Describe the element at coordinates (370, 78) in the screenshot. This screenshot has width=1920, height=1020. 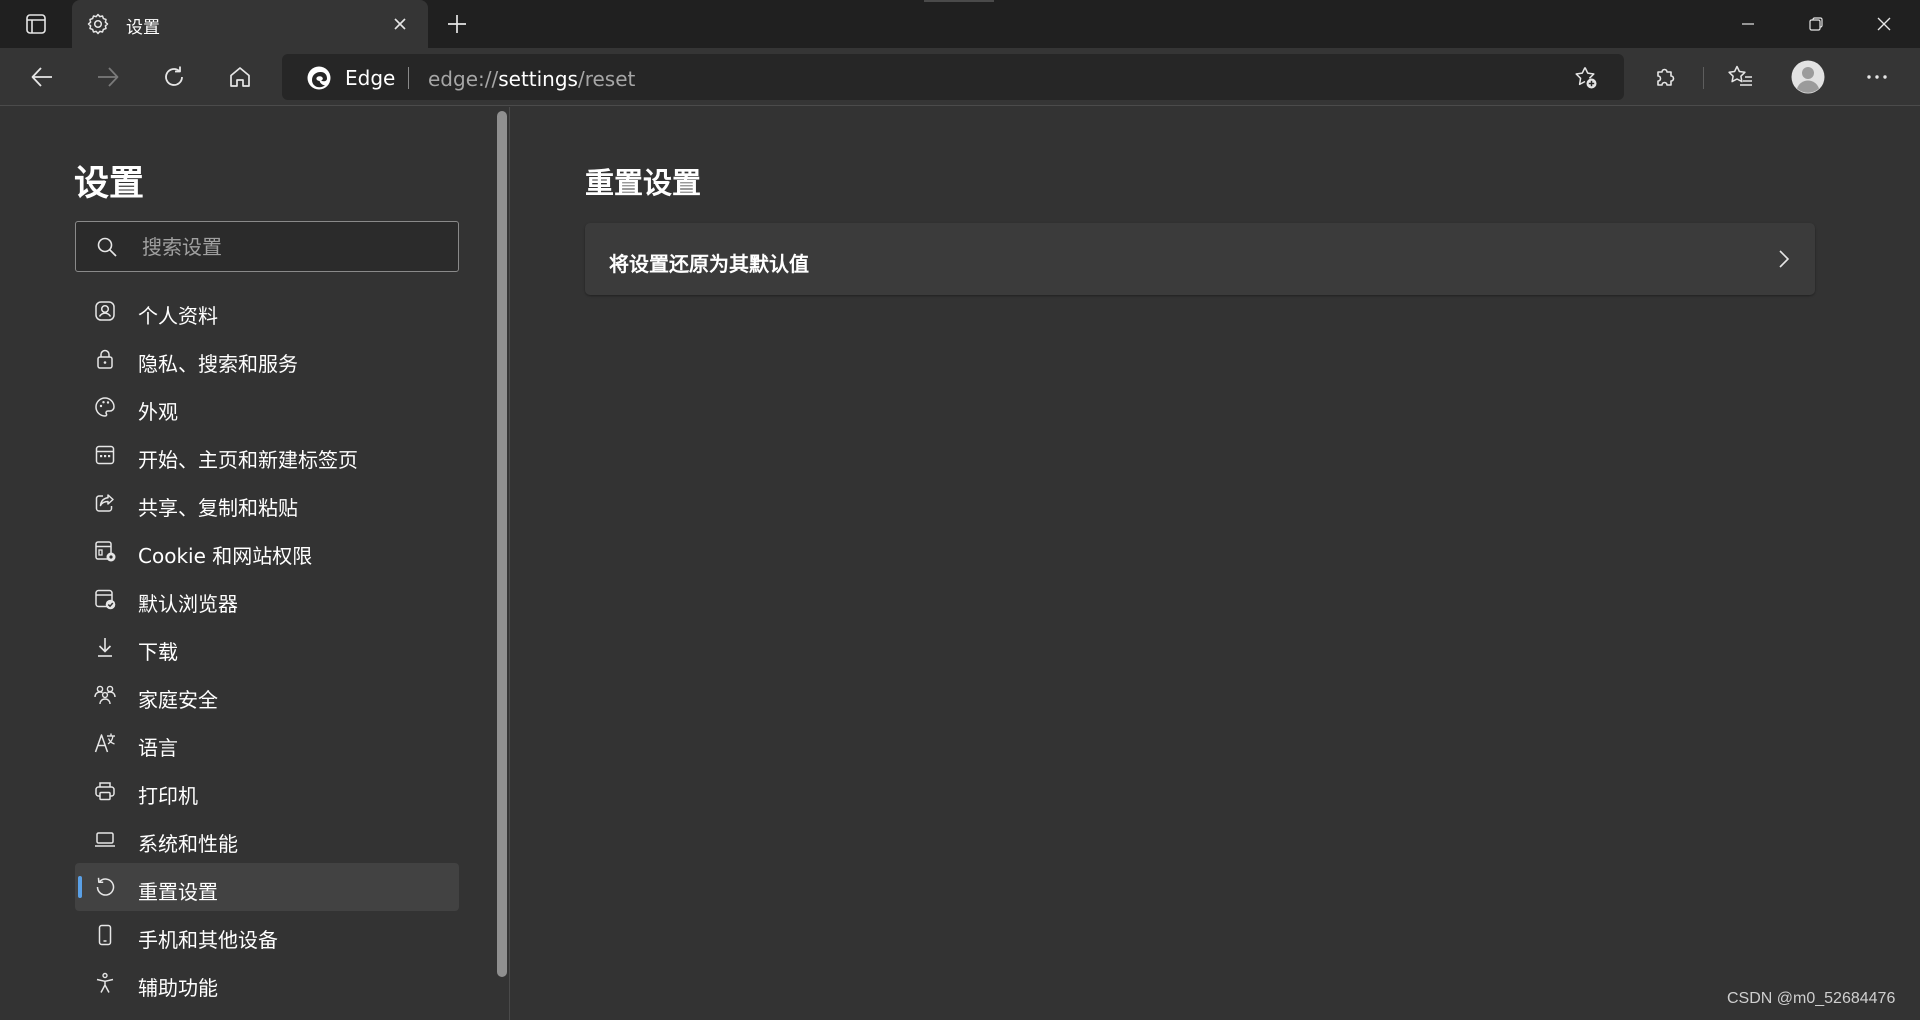
I see `site-identity-label: Edge` at that location.